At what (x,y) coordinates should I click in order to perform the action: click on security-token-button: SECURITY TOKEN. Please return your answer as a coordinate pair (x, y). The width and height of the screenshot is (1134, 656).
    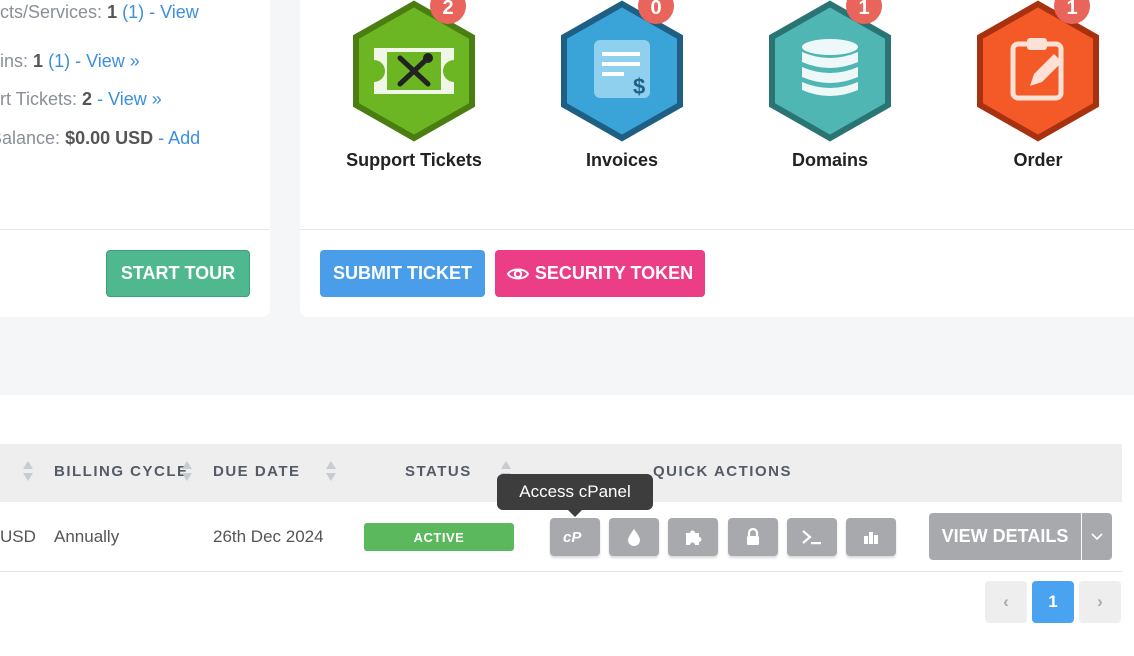
    Looking at the image, I should click on (600, 273).